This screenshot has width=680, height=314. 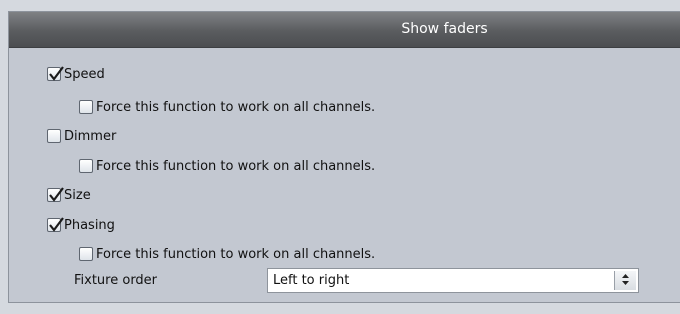 I want to click on fixture-order-label: Fixture order, so click(x=116, y=280).